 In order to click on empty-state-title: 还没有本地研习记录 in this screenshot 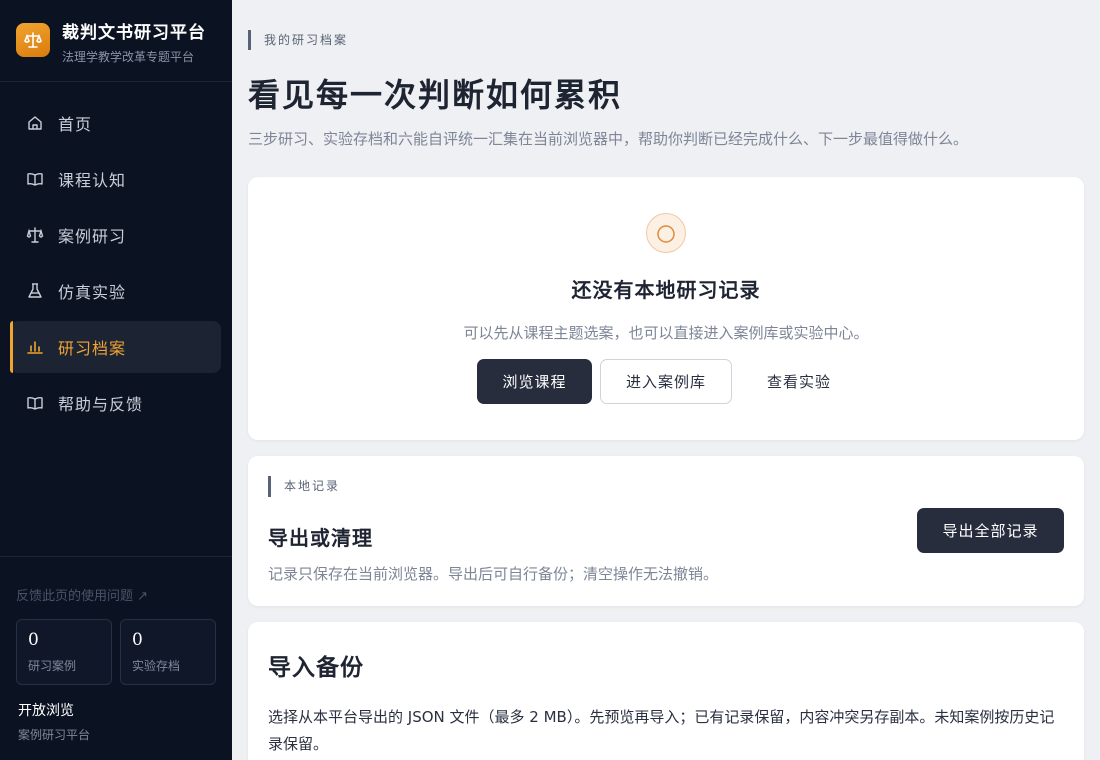, I will do `click(666, 290)`.